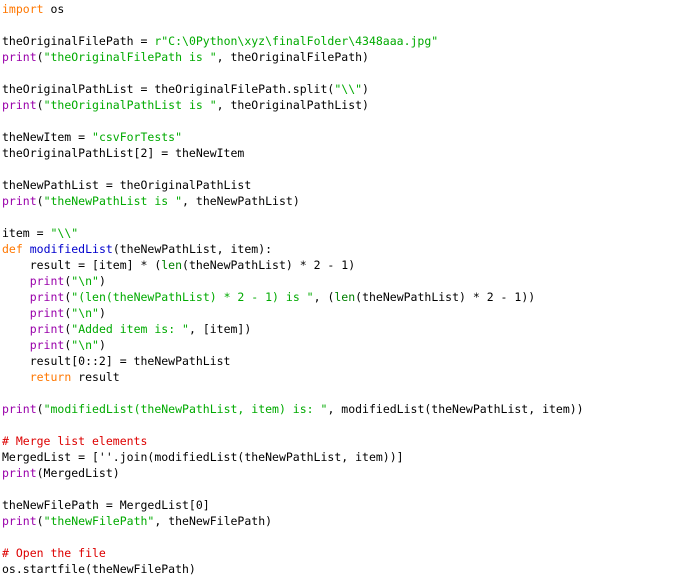  I want to click on code-token-plain: result, so click(95, 377).